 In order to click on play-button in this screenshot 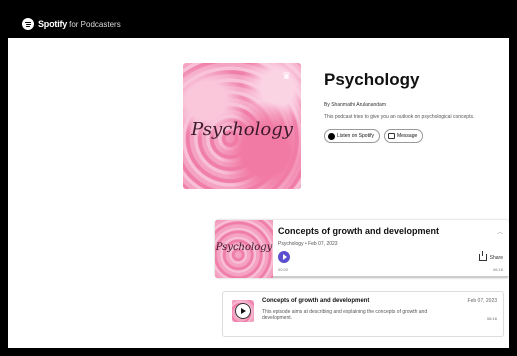, I will do `click(284, 257)`.